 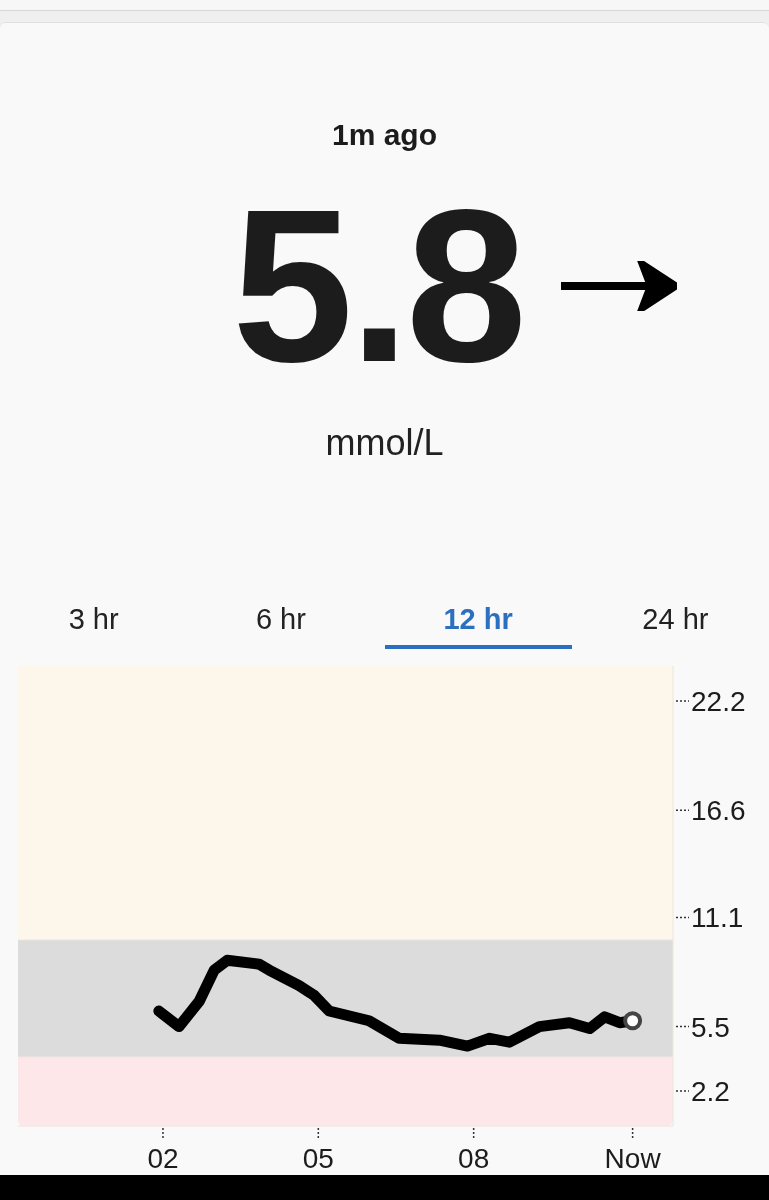 What do you see at coordinates (675, 621) in the screenshot?
I see `range-tab: 24 hr` at bounding box center [675, 621].